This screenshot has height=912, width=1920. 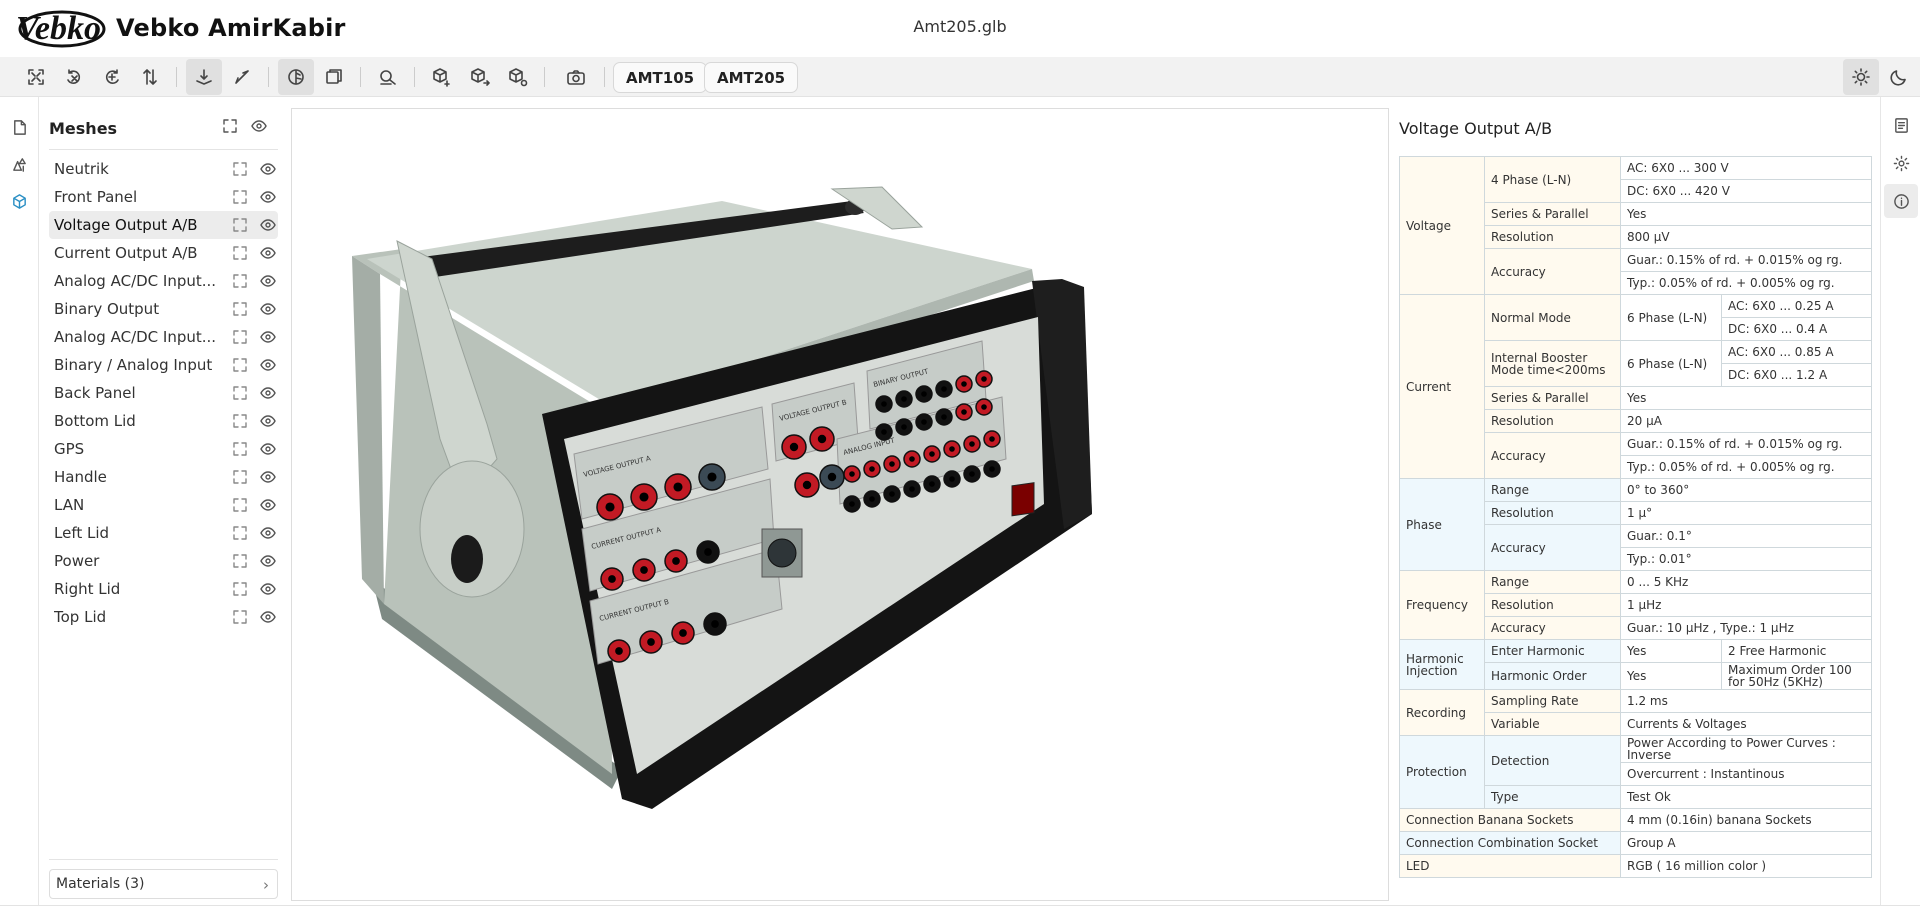 I want to click on place-down-icon, so click(x=204, y=77).